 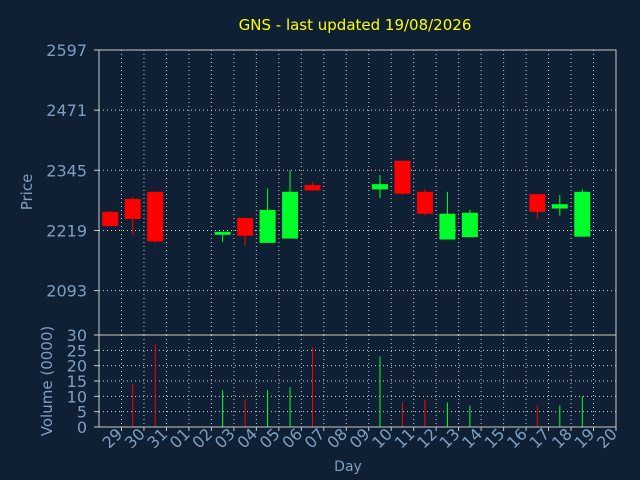 What do you see at coordinates (355, 25) in the screenshot?
I see `chart-title: GNS - last updated 19/08/2026` at bounding box center [355, 25].